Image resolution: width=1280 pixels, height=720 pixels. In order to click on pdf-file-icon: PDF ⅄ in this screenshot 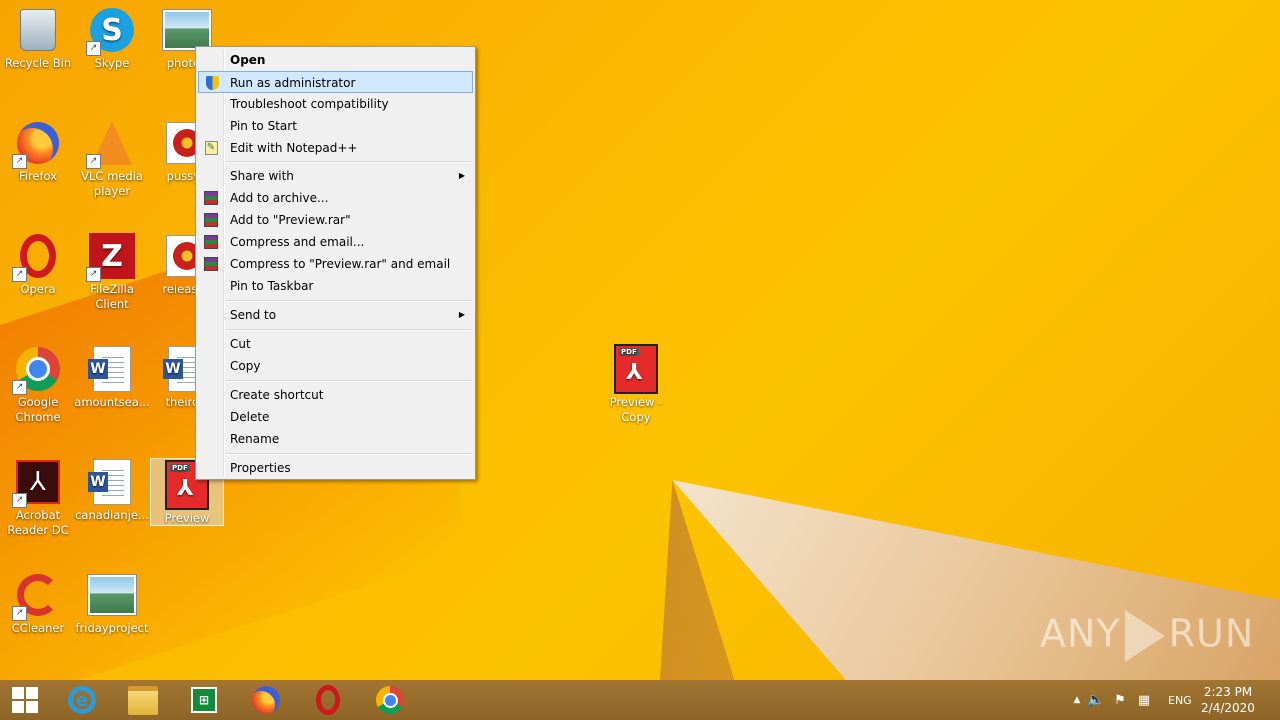, I will do `click(636, 369)`.